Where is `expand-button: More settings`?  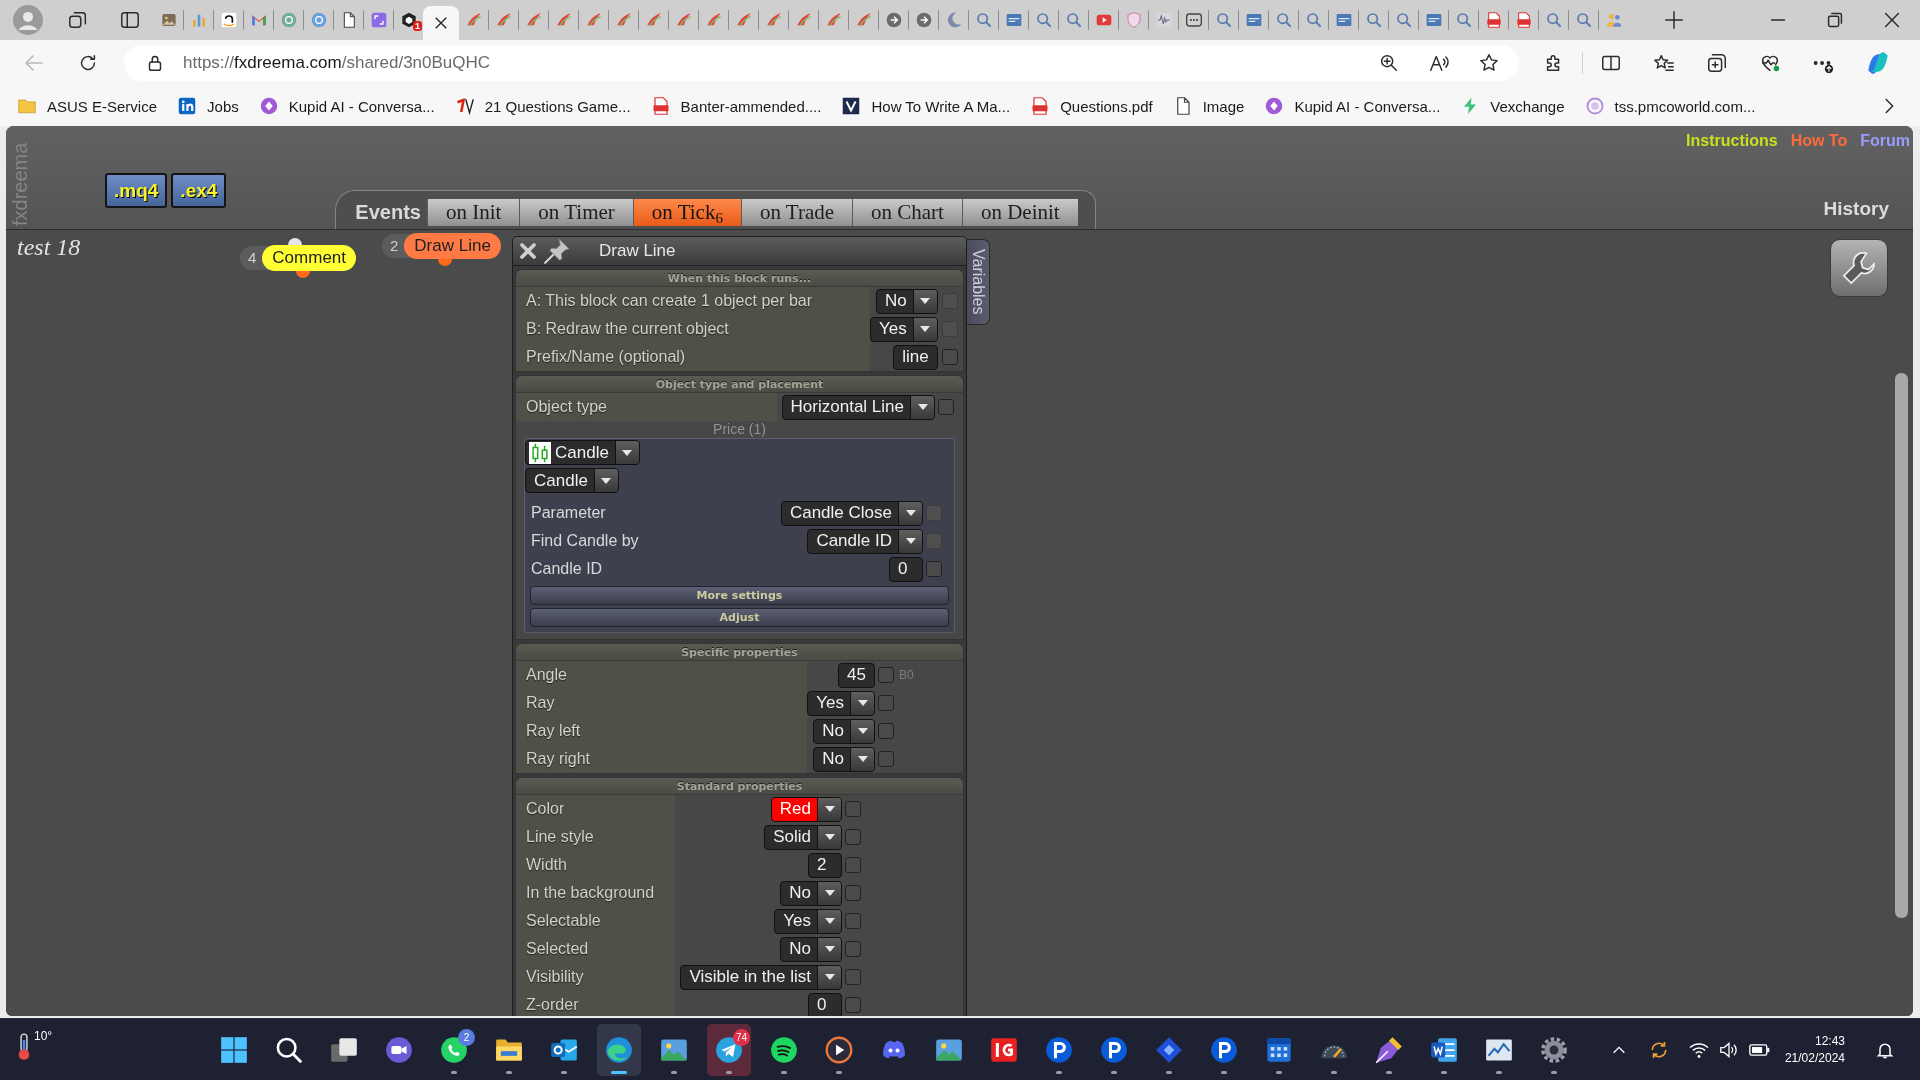 expand-button: More settings is located at coordinates (739, 595).